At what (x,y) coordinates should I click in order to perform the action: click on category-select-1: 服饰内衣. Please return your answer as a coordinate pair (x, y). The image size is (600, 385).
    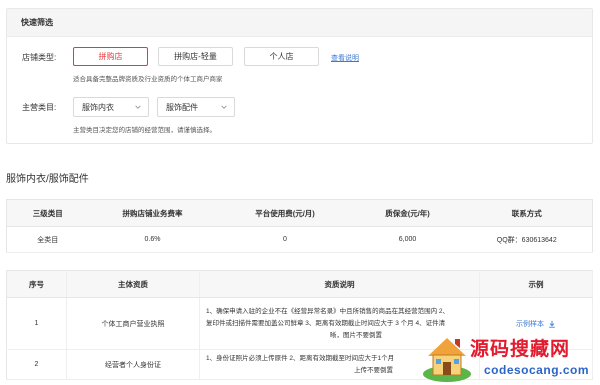
    Looking at the image, I should click on (111, 107).